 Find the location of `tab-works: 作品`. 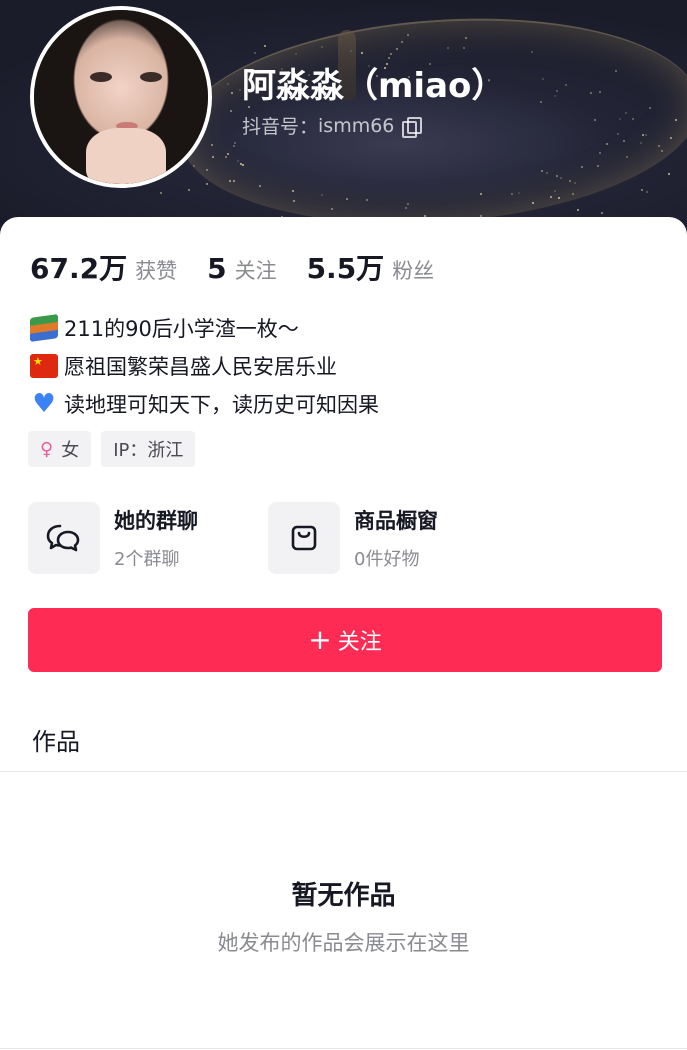

tab-works: 作品 is located at coordinates (56, 739).